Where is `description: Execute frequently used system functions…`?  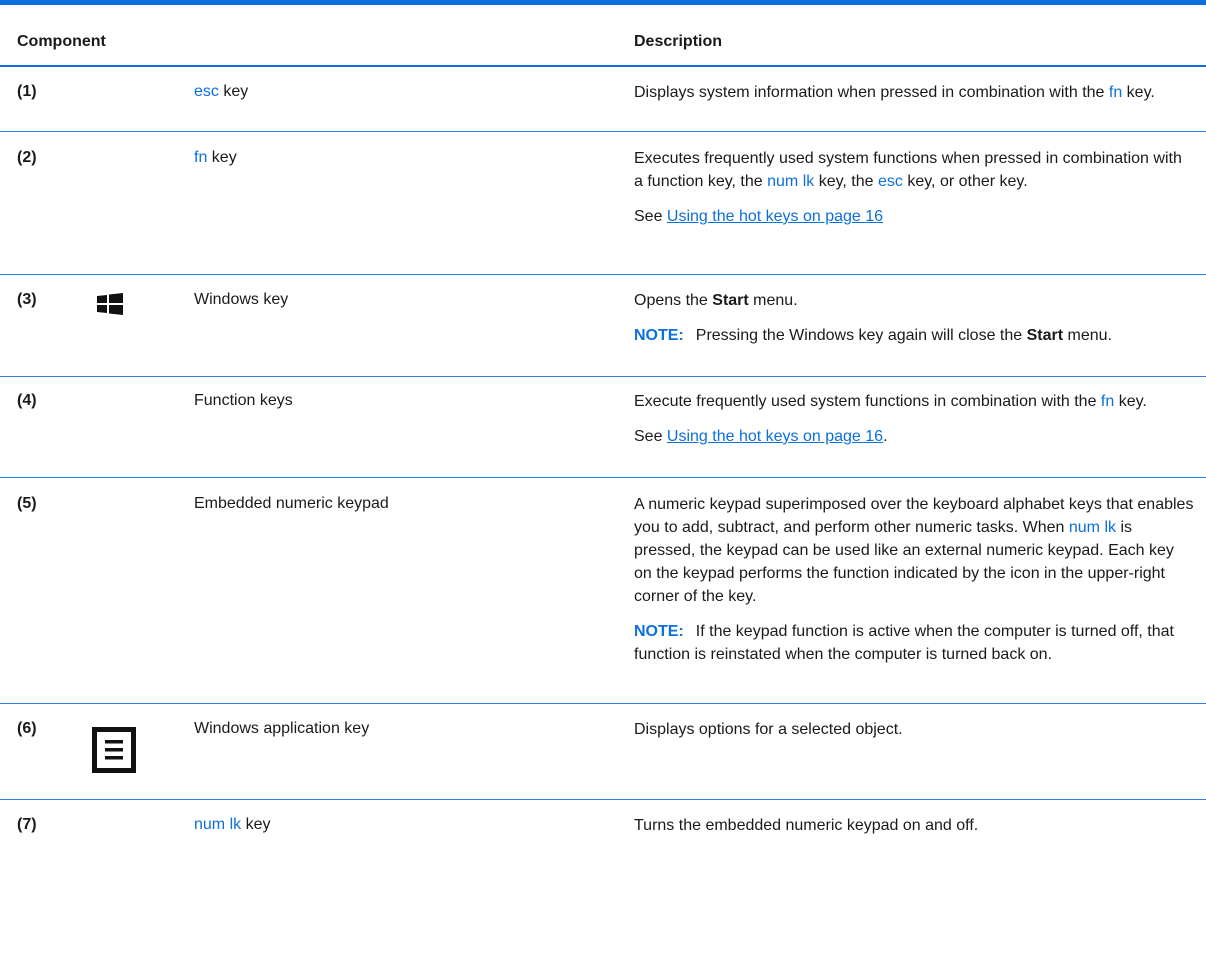
description: Execute frequently used system functions… is located at coordinates (890, 419).